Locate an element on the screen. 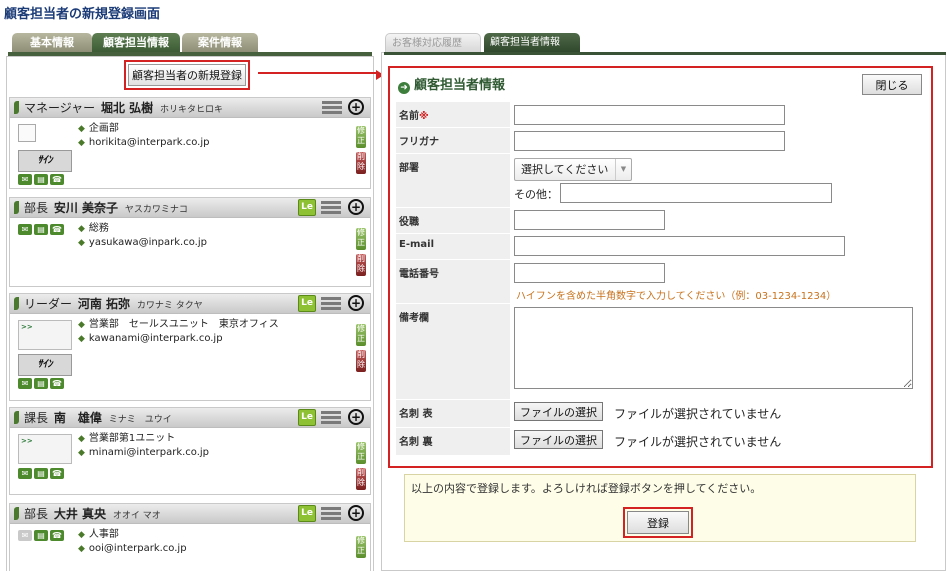 This screenshot has height=571, width=950. contact-kana: ホリキタヒロキ is located at coordinates (192, 110).